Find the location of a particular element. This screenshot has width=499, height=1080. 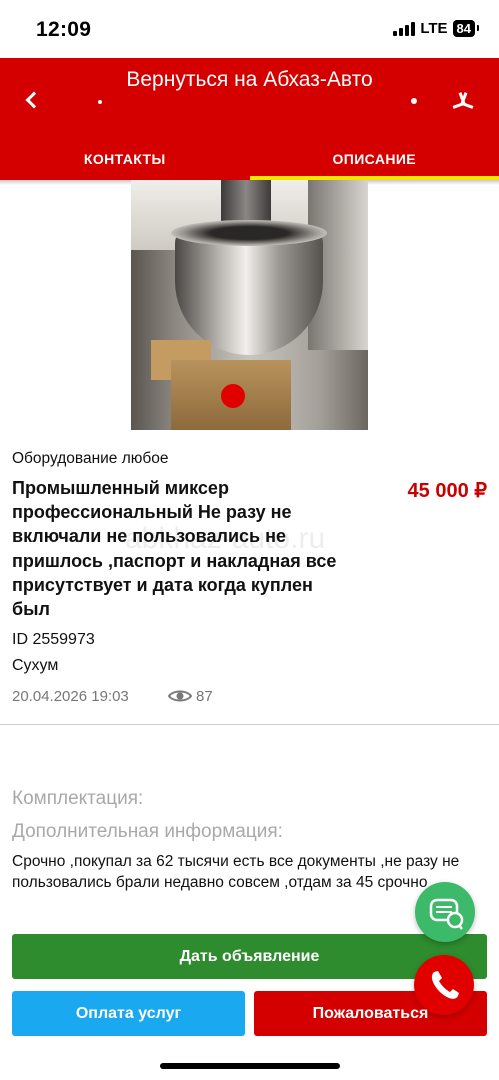

status-indicators: LTE 84 is located at coordinates (436, 28).